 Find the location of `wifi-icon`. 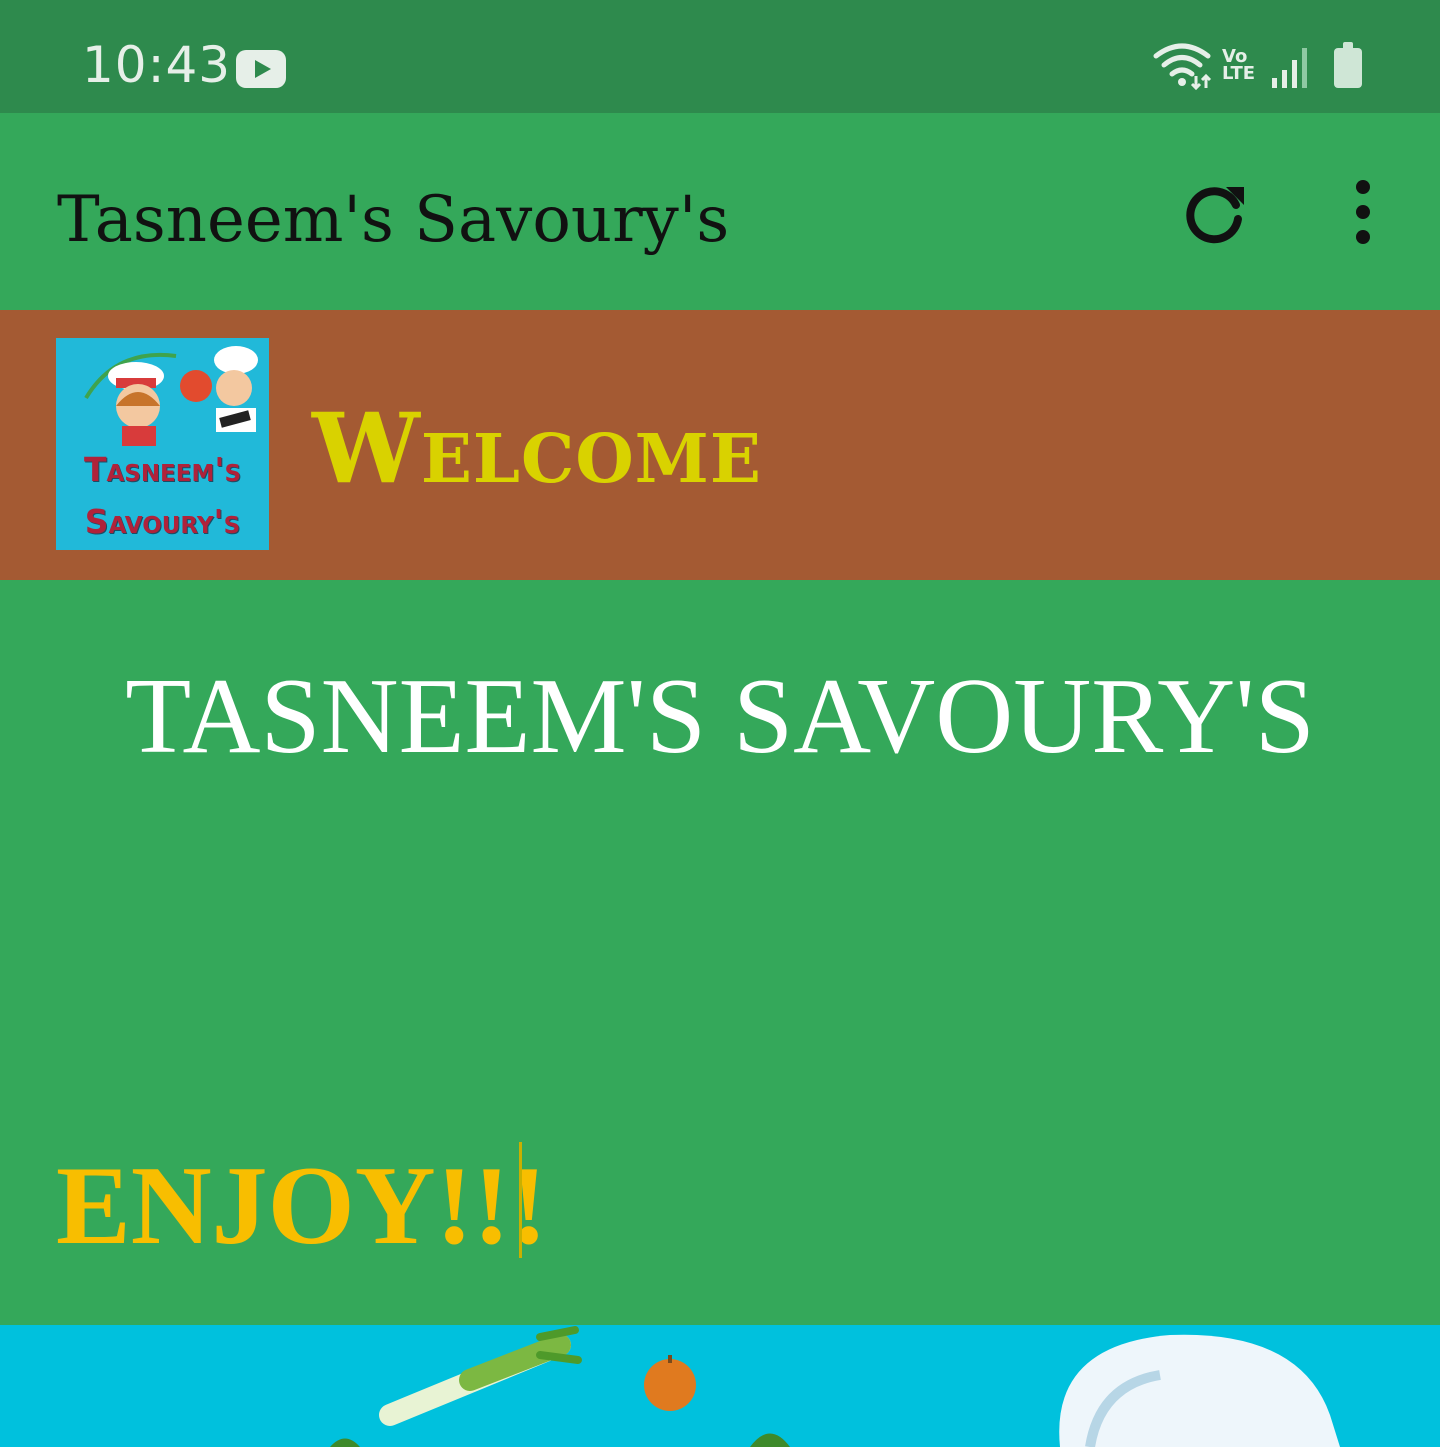

wifi-icon is located at coordinates (1182, 66).